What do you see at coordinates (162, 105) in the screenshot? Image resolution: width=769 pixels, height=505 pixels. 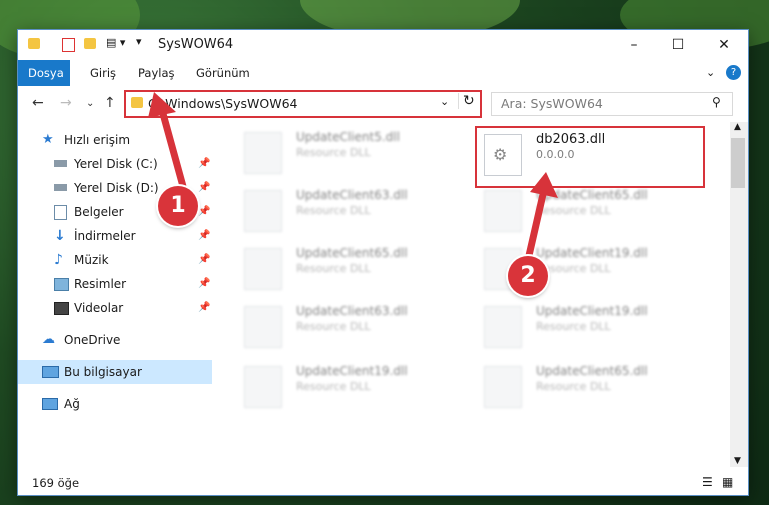 I see `arrow-1-head` at bounding box center [162, 105].